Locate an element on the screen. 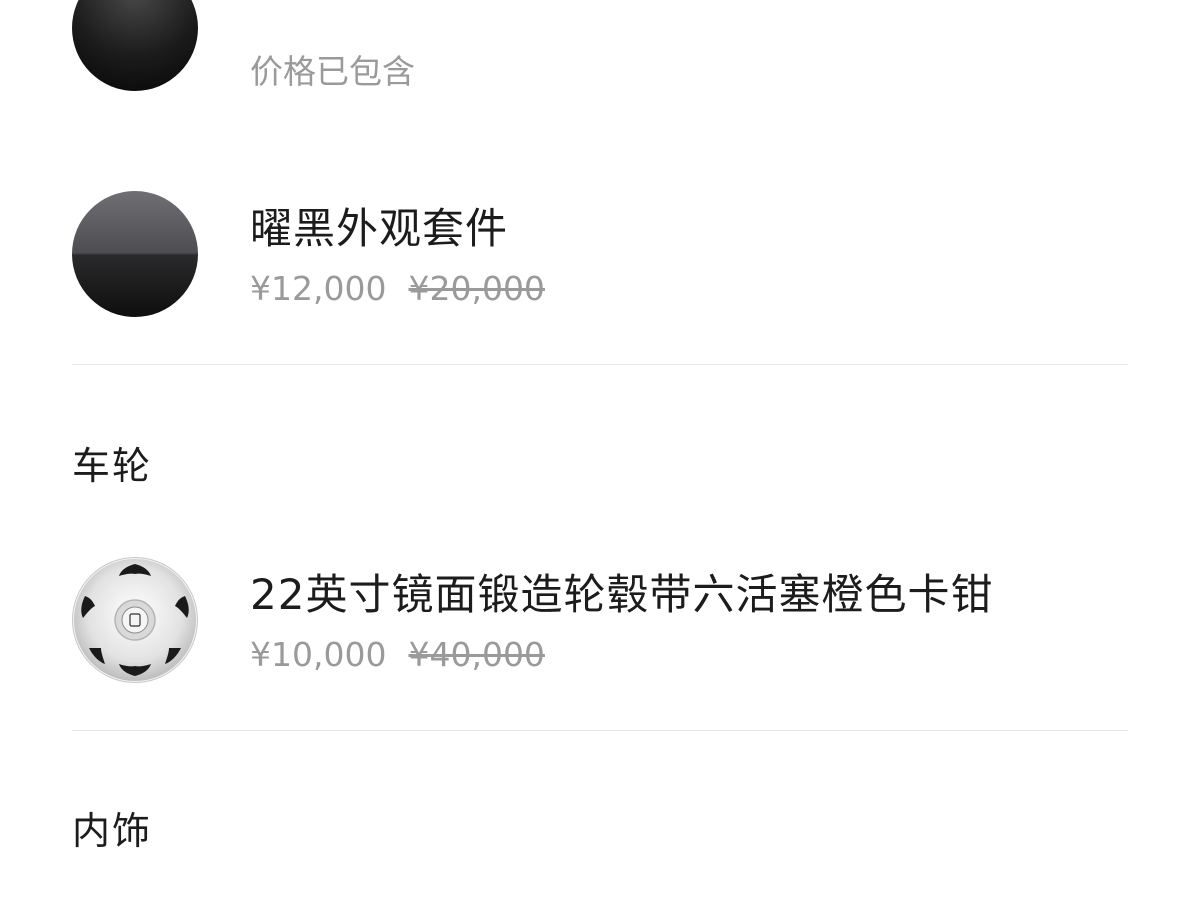  black-paint-swatch is located at coordinates (135, 45).